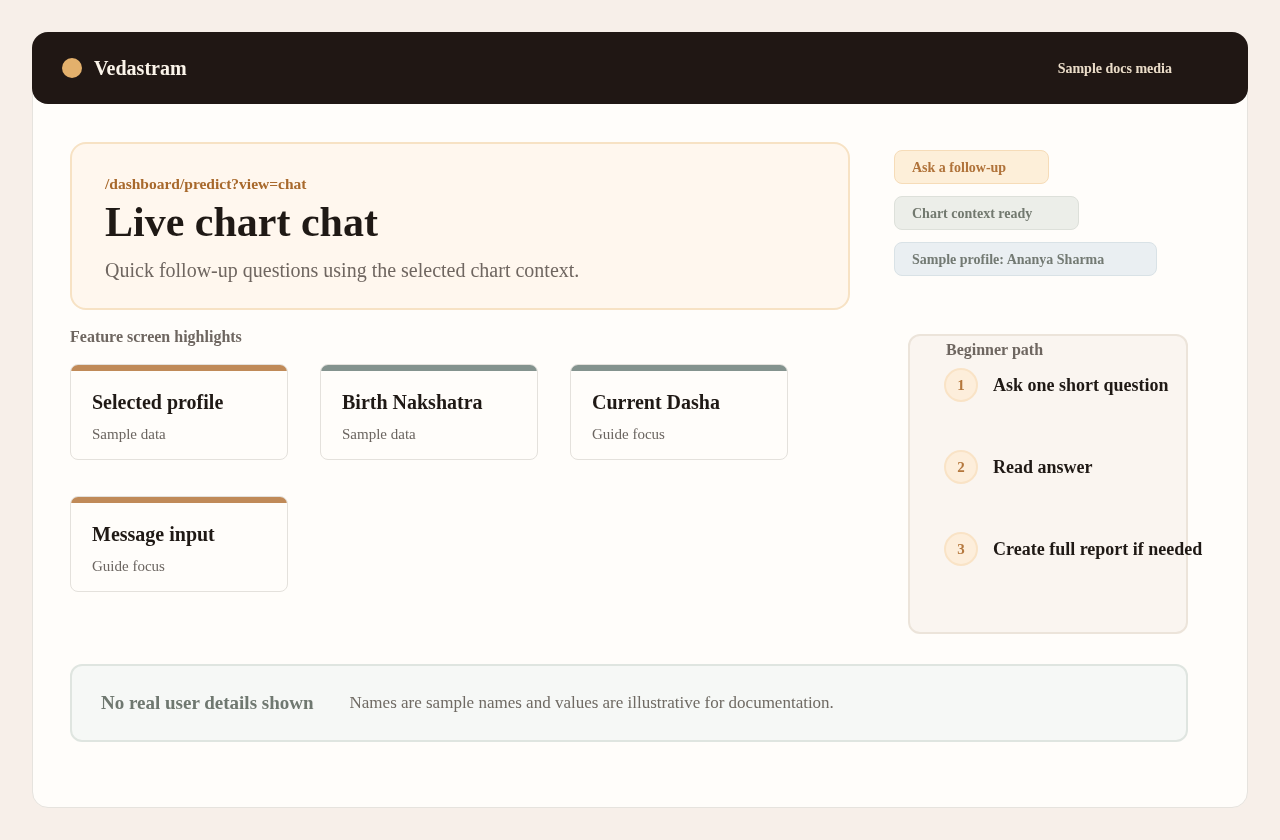  What do you see at coordinates (987, 213) in the screenshot?
I see `status-chip: Chart context ready` at bounding box center [987, 213].